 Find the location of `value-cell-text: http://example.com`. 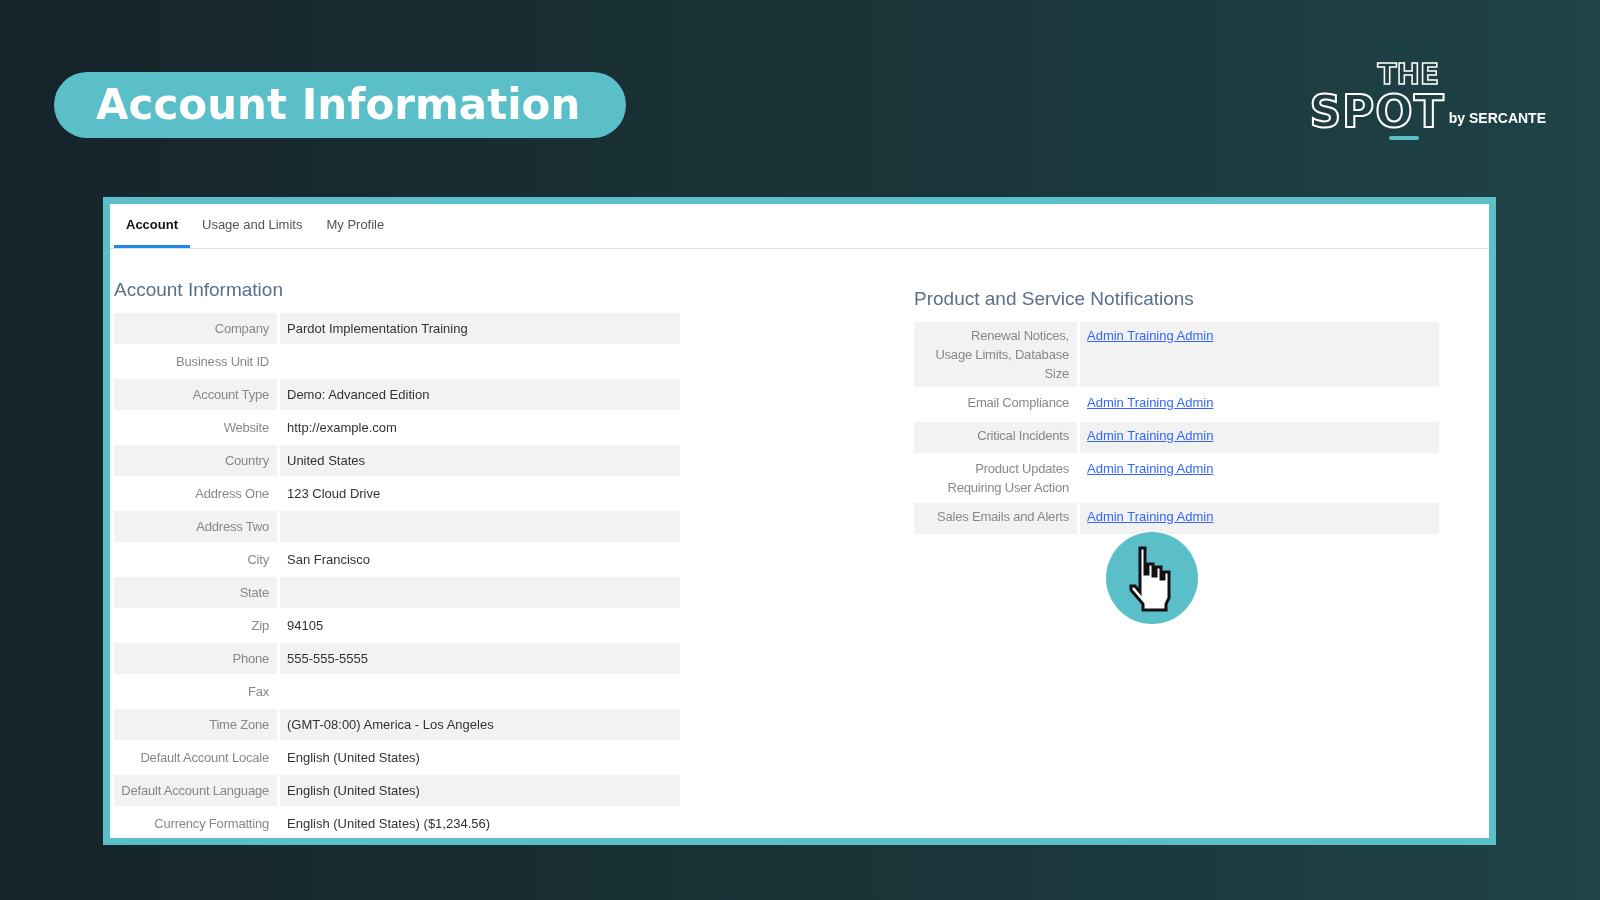

value-cell-text: http://example.com is located at coordinates (342, 428).